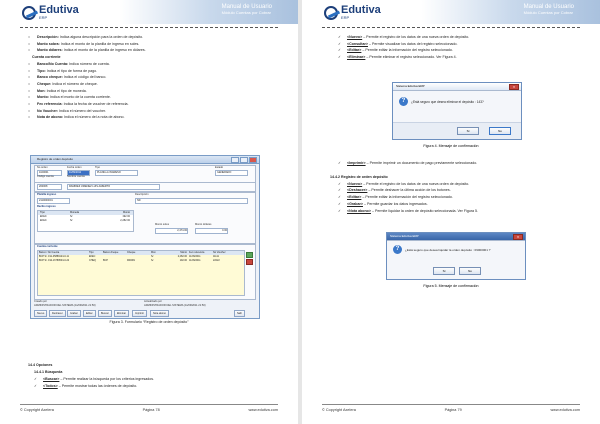 The image size is (600, 424). Describe the element at coordinates (451, 146) in the screenshot. I see `figure4-caption-wrap: Figura 4. Mensaje de confirmación` at that location.